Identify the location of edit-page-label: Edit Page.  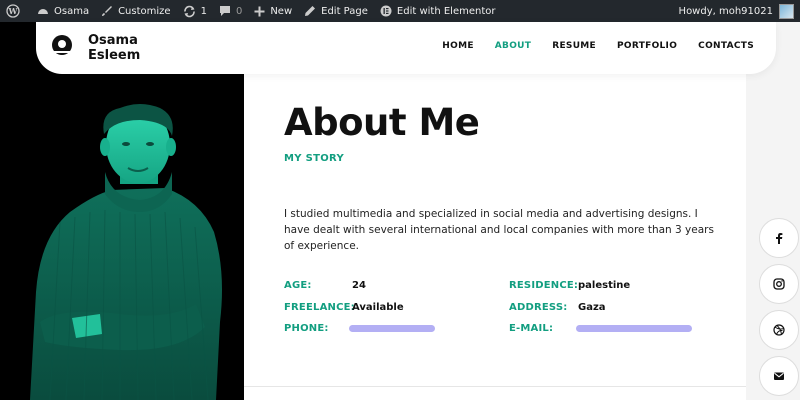
(344, 11).